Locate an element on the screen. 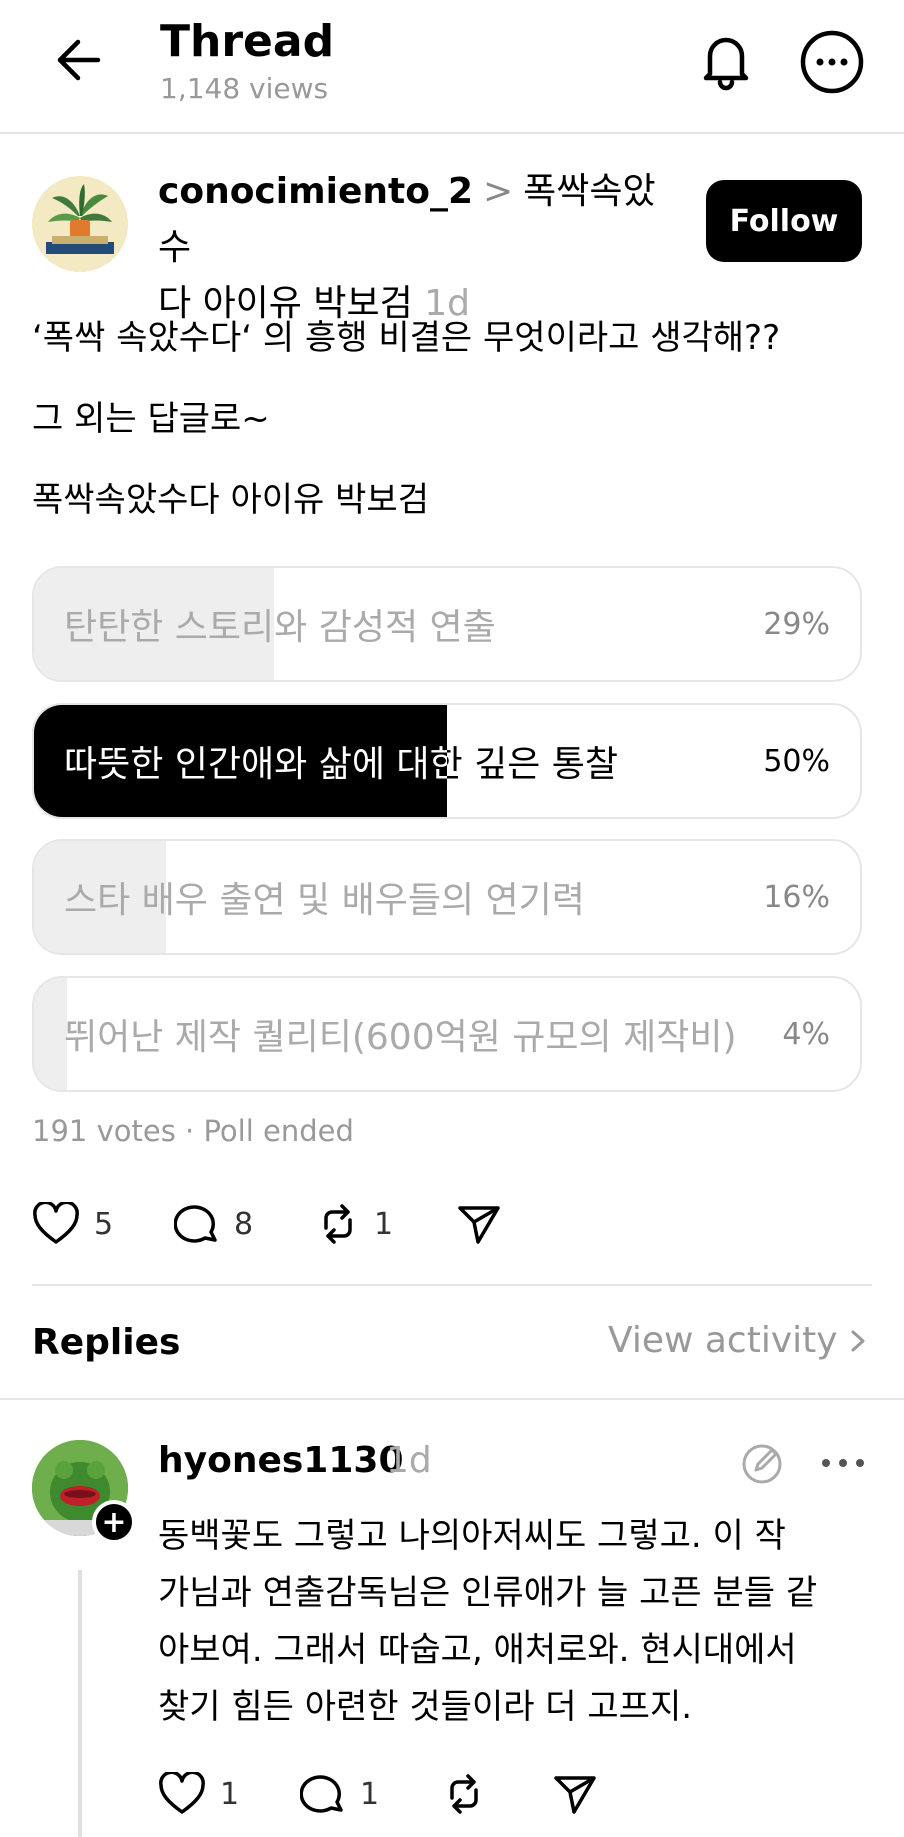  poll-meta: 191 votes · Poll ended is located at coordinates (193, 1131).